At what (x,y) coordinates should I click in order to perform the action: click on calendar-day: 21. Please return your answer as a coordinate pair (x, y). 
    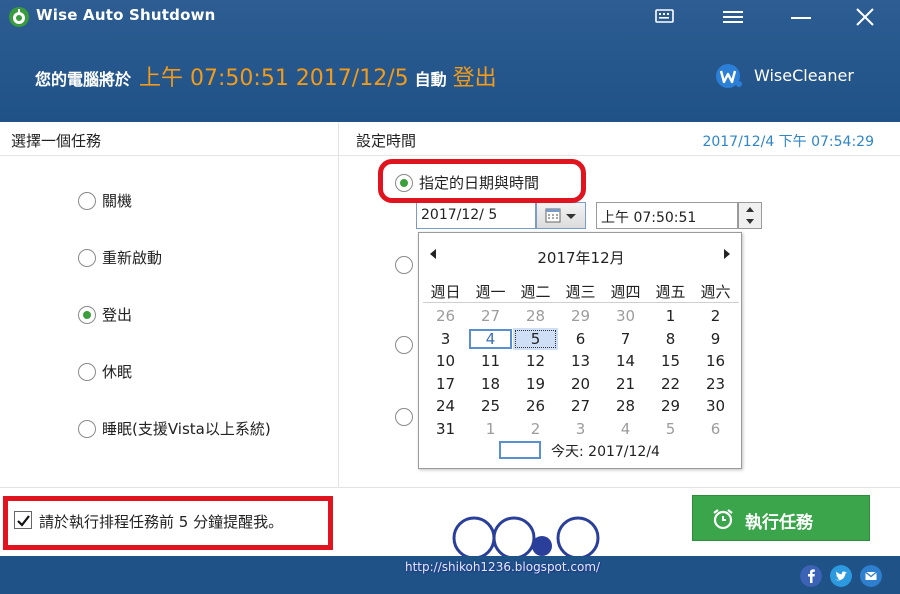
    Looking at the image, I should click on (625, 384).